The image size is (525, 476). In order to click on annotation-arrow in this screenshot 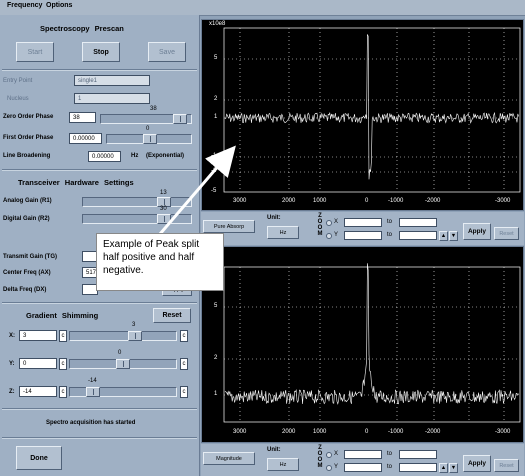, I will do `click(197, 190)`.